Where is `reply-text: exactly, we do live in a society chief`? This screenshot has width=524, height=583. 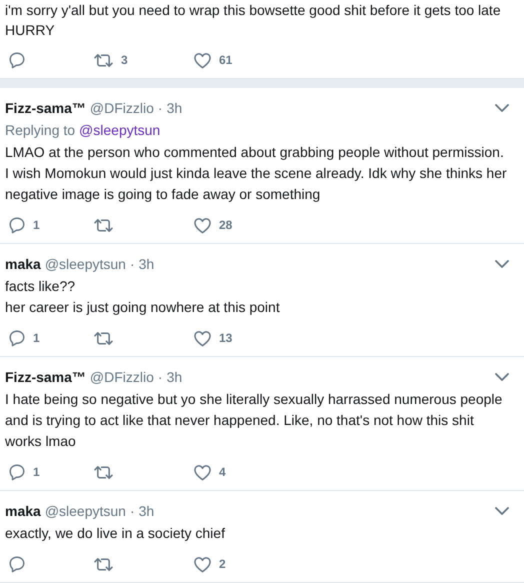
reply-text: exactly, we do live in a society chief is located at coordinates (115, 533).